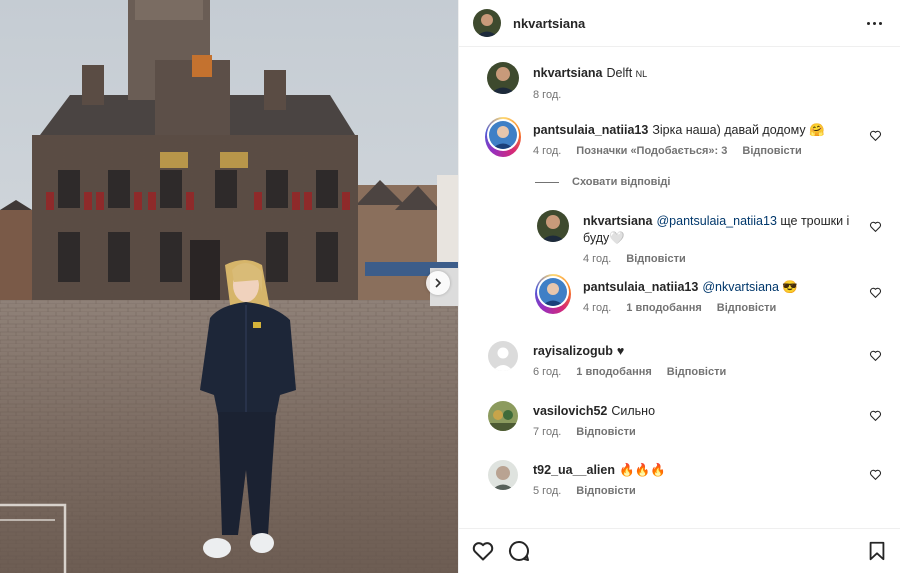 The height and width of the screenshot is (573, 900). I want to click on author-avatar, so click(487, 23).